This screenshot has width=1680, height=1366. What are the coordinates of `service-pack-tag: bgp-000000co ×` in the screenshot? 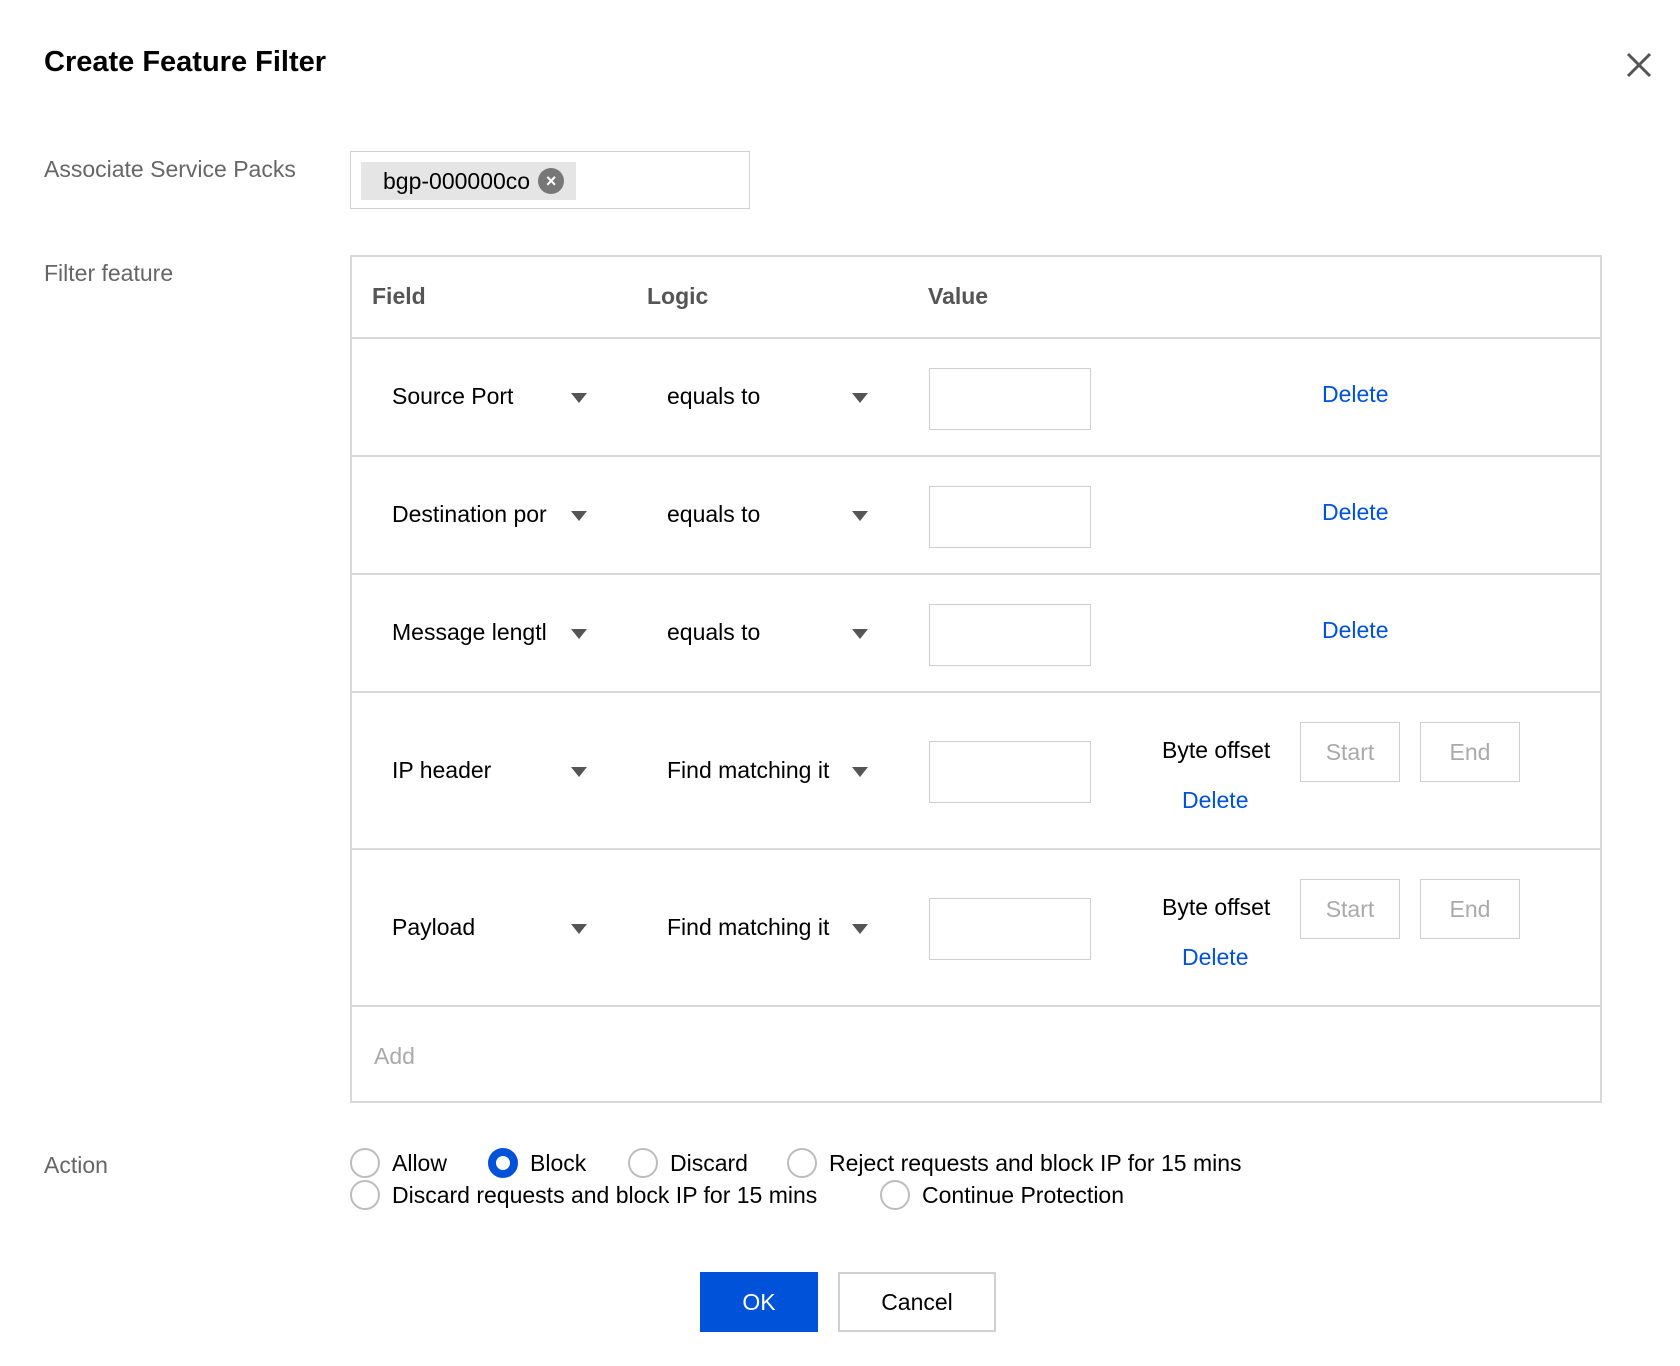 It's located at (469, 181).